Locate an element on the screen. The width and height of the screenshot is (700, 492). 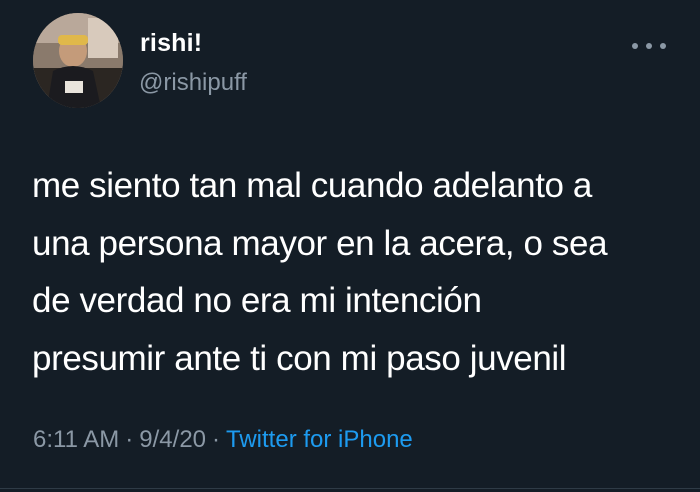
avatar is located at coordinates (78, 60).